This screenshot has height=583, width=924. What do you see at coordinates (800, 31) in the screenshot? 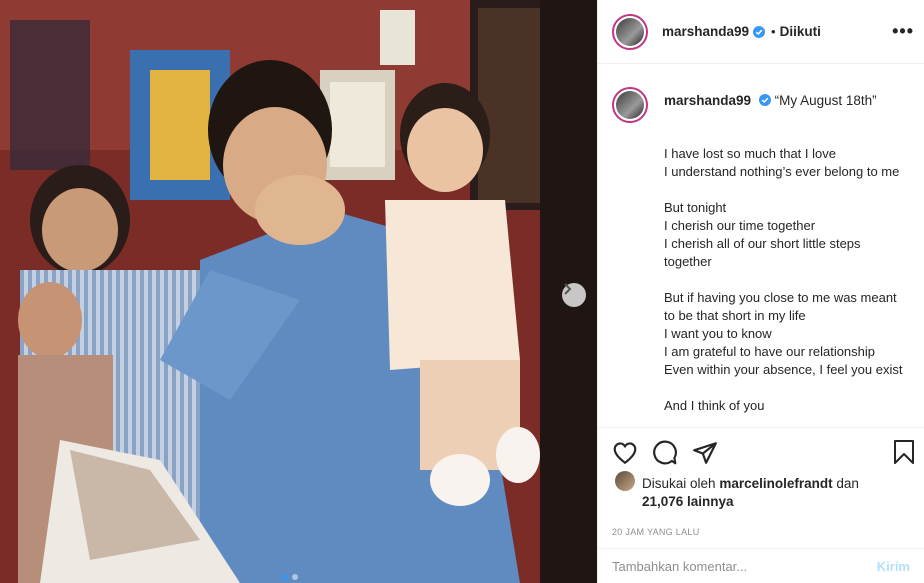
I see `follow-status-button: Diikuti` at bounding box center [800, 31].